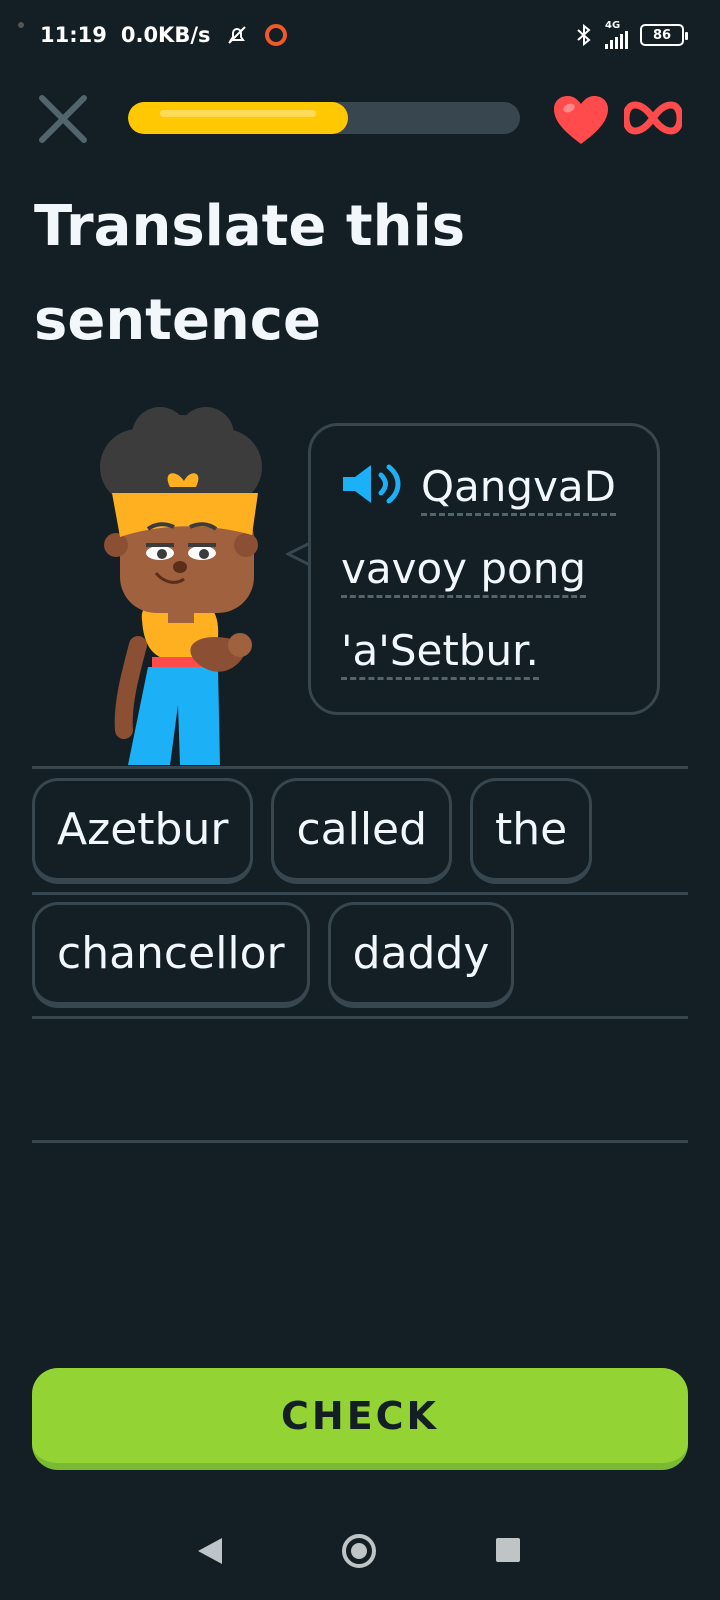 The height and width of the screenshot is (1600, 720). Describe the element at coordinates (616, 40) in the screenshot. I see `signal-icon` at that location.